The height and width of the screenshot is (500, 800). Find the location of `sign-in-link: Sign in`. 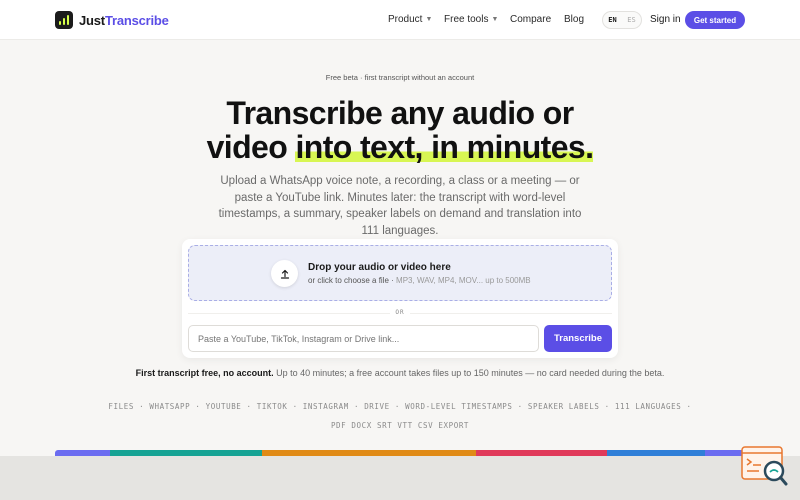

sign-in-link: Sign in is located at coordinates (665, 19).